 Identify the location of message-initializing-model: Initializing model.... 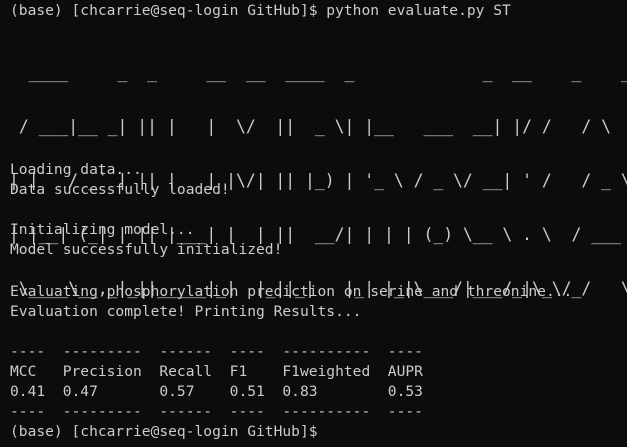
(102, 229).